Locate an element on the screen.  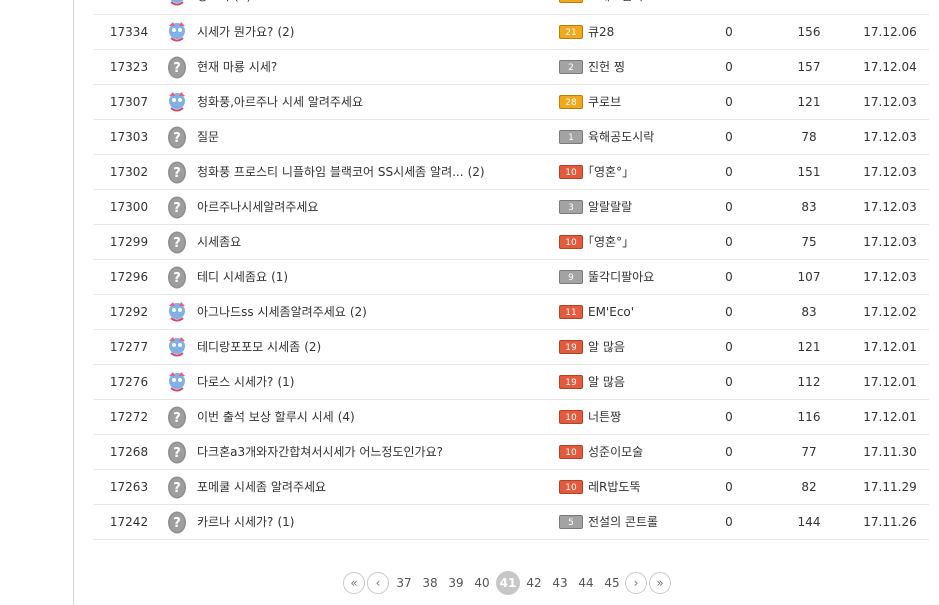
post-number: 17307 is located at coordinates (129, 102).